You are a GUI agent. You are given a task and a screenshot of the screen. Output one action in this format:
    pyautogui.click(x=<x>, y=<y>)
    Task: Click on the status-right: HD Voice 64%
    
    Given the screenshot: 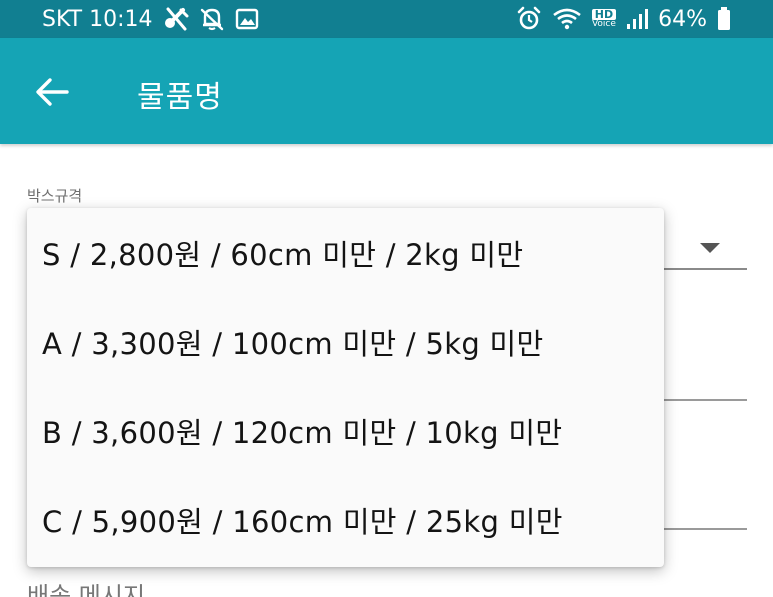 What is the action you would take?
    pyautogui.click(x=623, y=19)
    